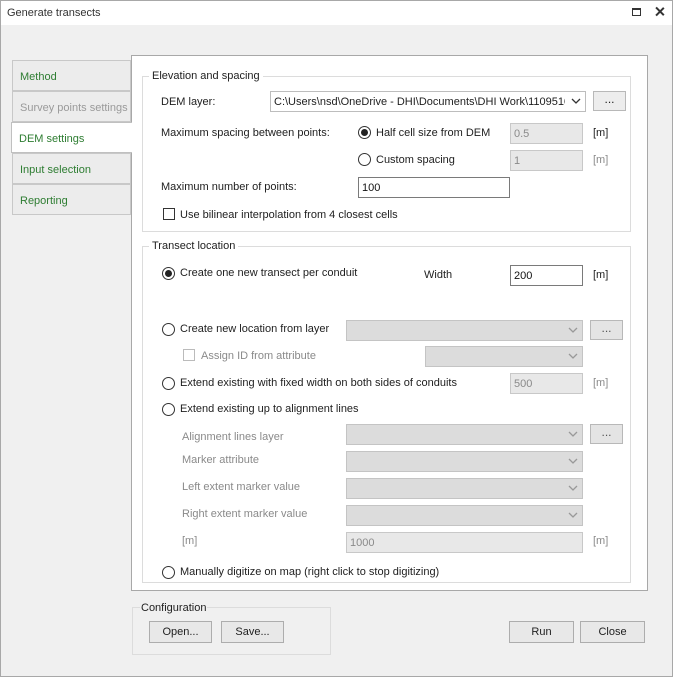 This screenshot has height=677, width=673. I want to click on tab-label: DEM settings, so click(52, 139).